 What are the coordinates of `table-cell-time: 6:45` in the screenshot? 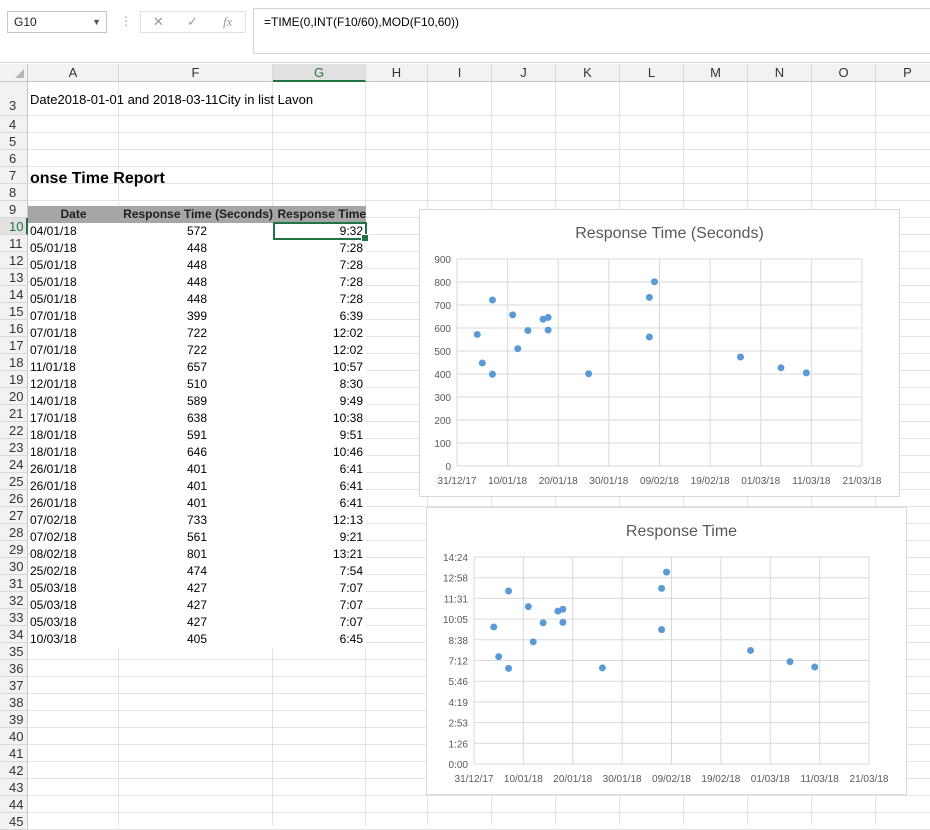 It's located at (318, 639).